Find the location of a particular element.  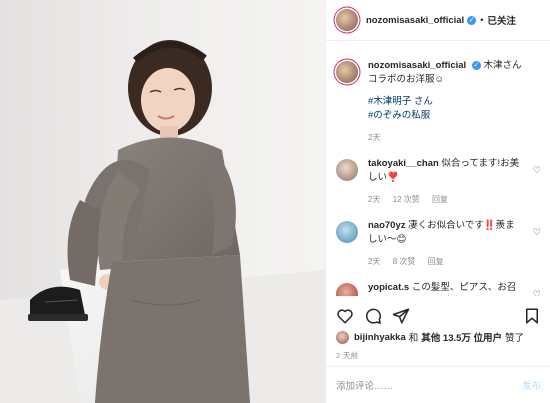

comment-icon is located at coordinates (373, 316).